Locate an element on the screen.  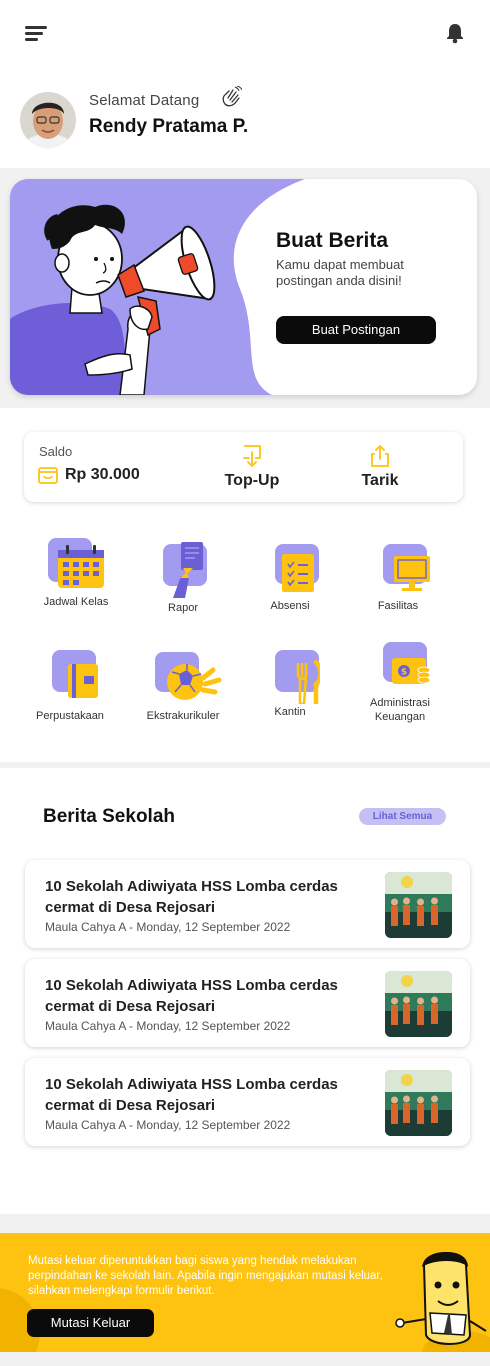
menu-label: Jadwal Kelas is located at coordinates (76, 602).